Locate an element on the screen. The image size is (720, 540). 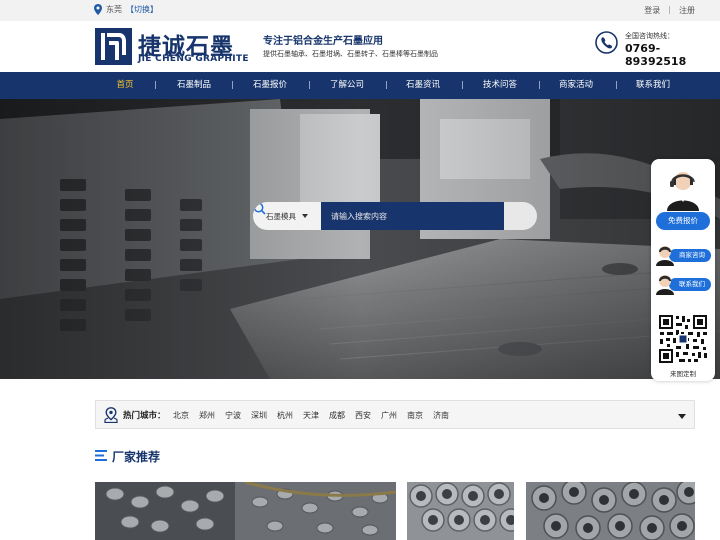
city-link: 广州 is located at coordinates (389, 415).